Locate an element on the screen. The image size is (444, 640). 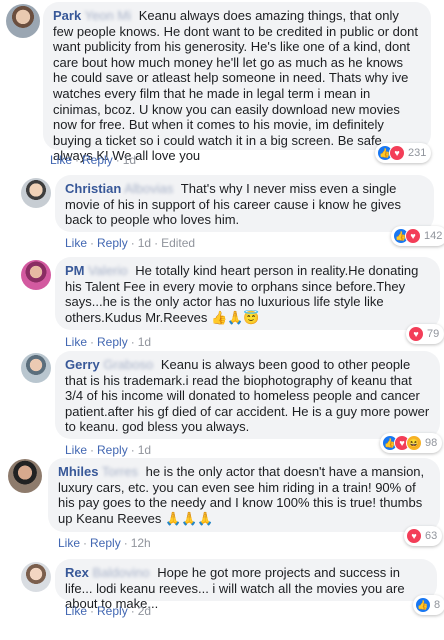
reaction-count: 231 is located at coordinates (417, 153).